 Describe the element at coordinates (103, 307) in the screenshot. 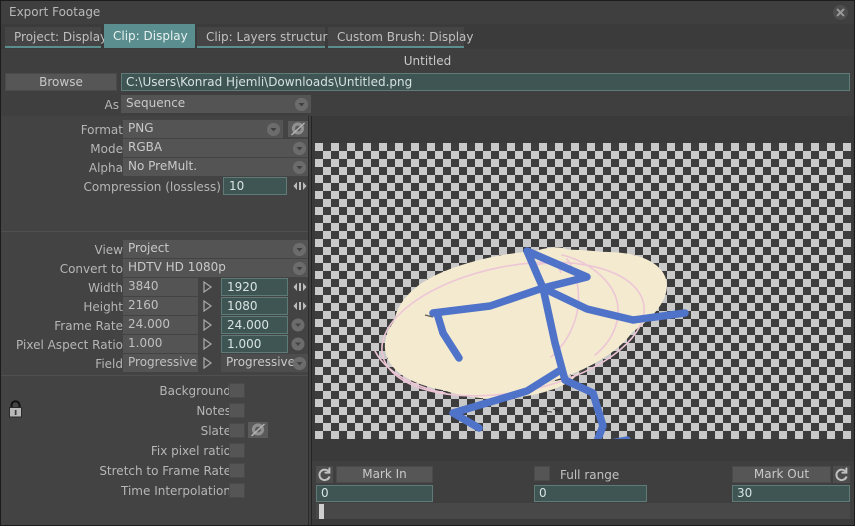

I see `height-label: Height` at that location.